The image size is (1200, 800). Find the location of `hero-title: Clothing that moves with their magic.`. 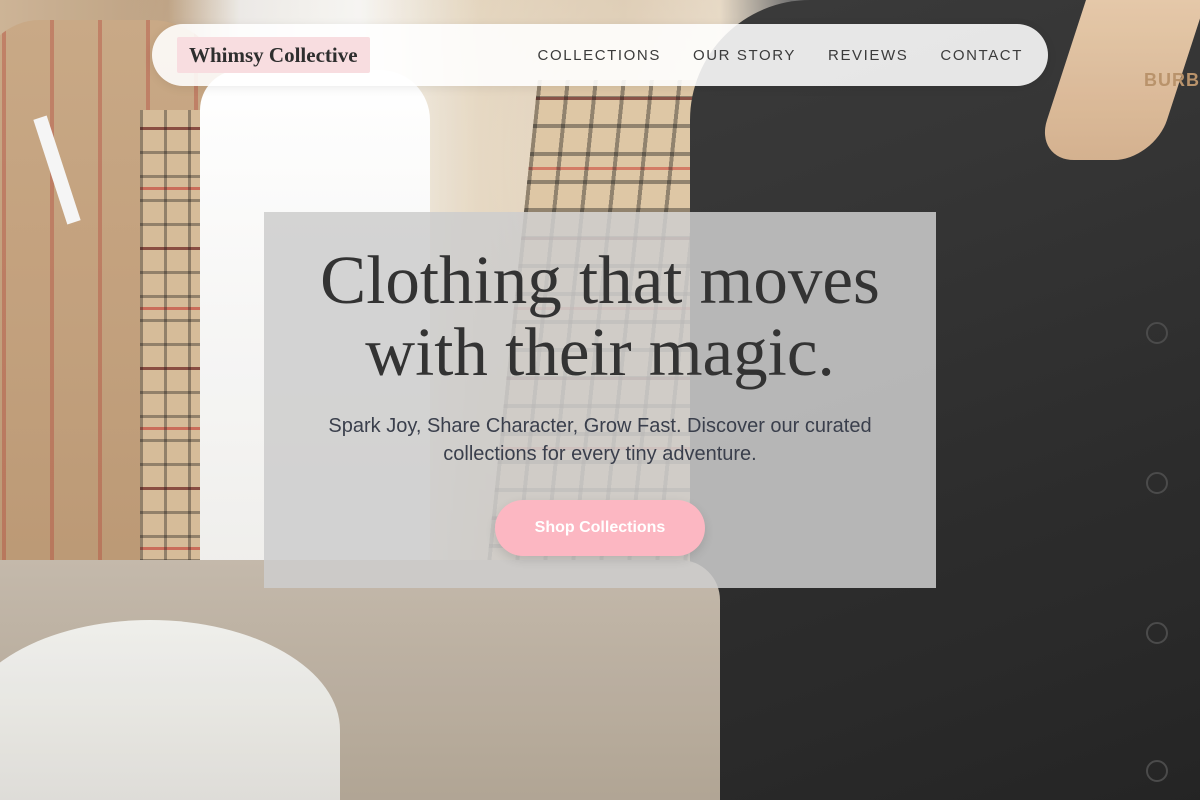

hero-title: Clothing that moves with their magic. is located at coordinates (600, 316).